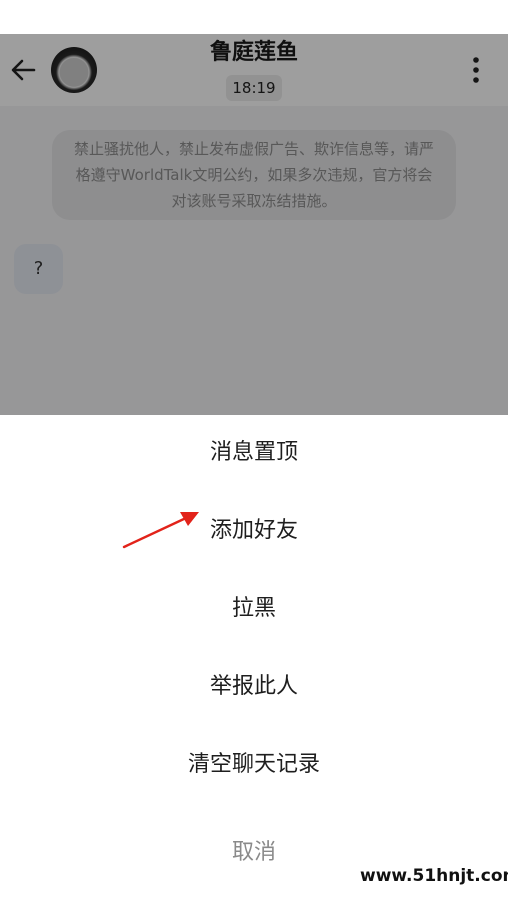 This screenshot has height=903, width=508. Describe the element at coordinates (254, 609) in the screenshot. I see `block-item: 拉黑` at that location.